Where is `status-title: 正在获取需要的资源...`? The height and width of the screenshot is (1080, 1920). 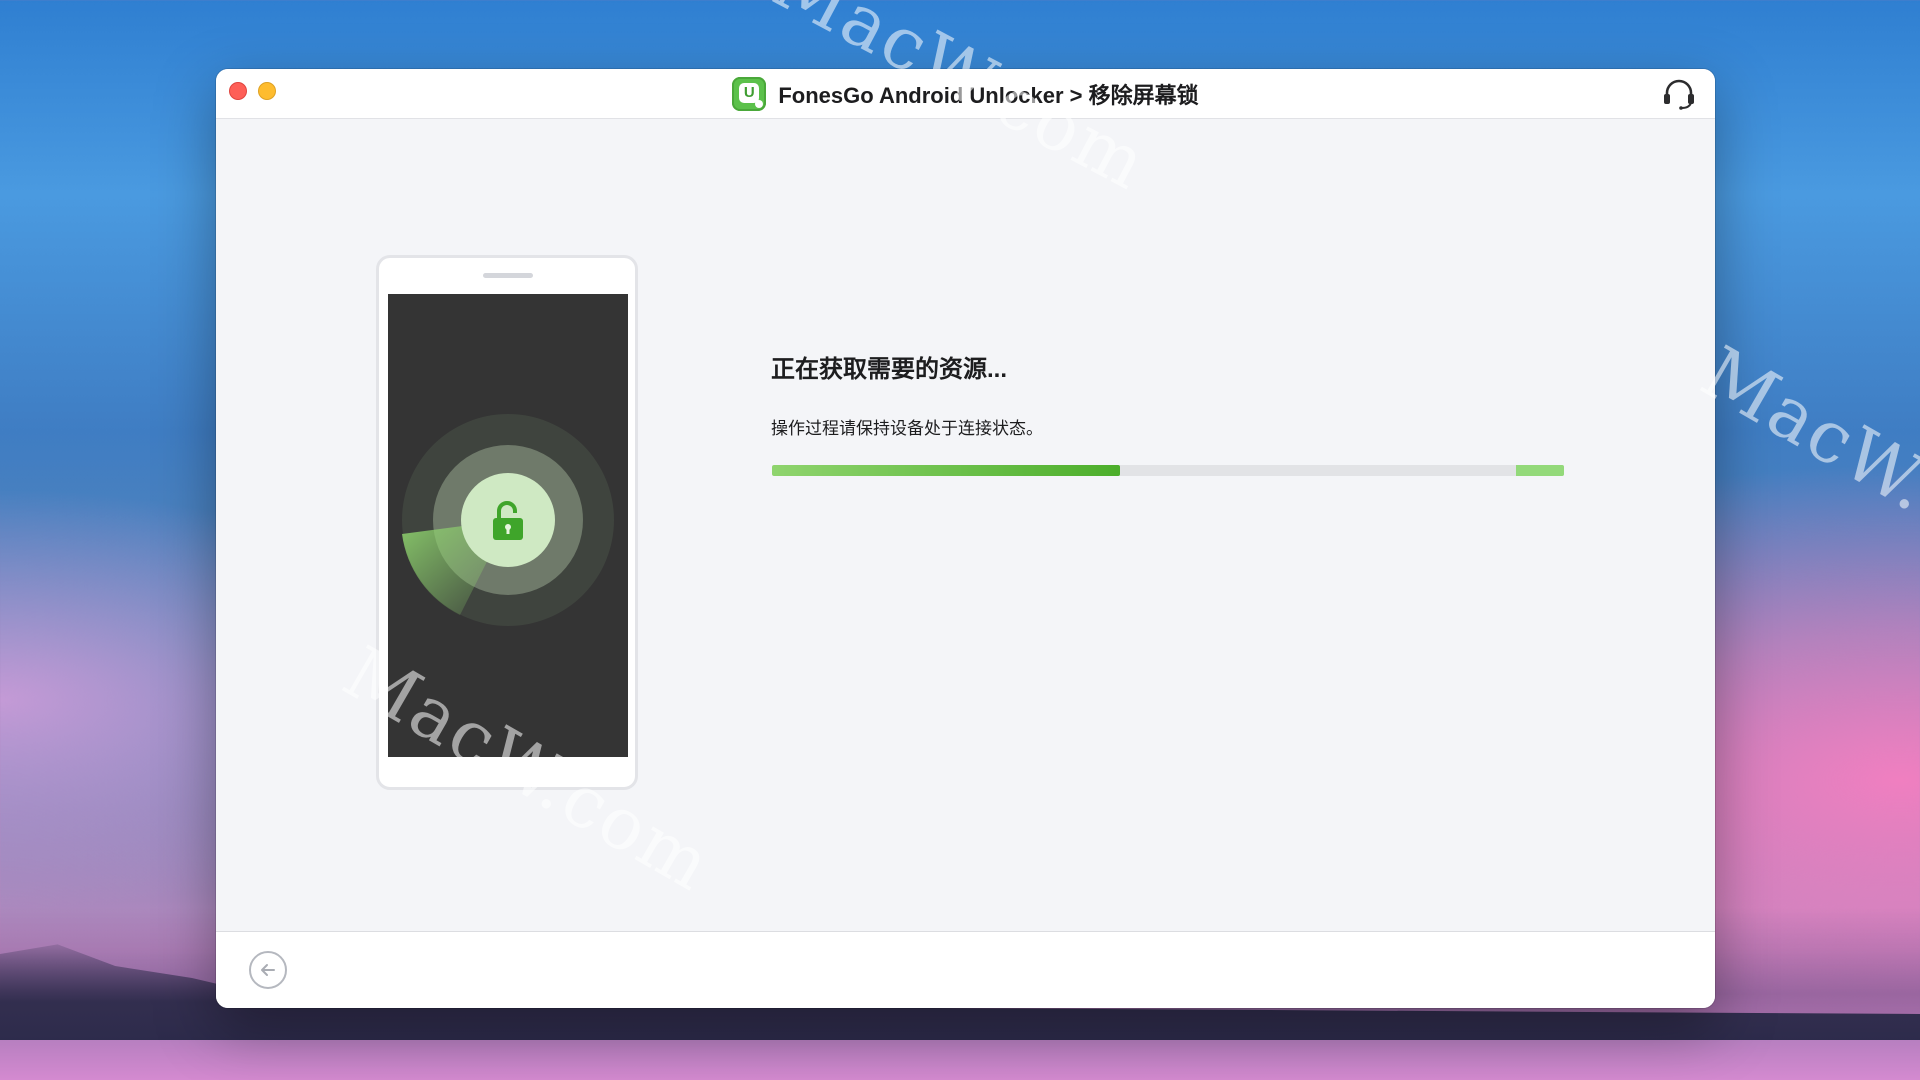 status-title: 正在获取需要的资源... is located at coordinates (889, 369).